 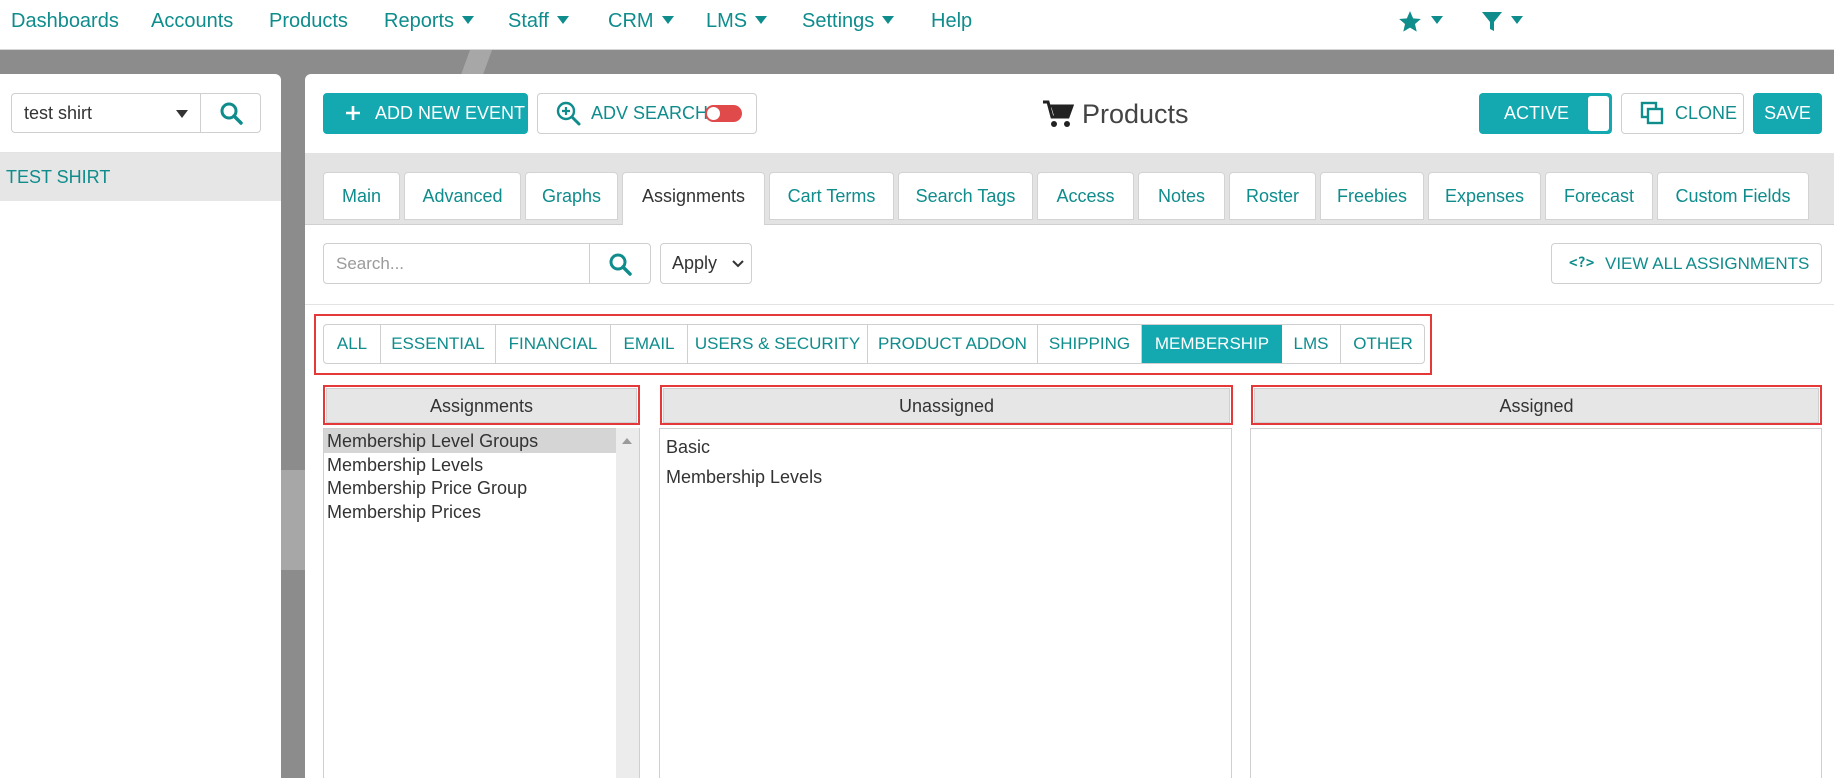 What do you see at coordinates (1410, 21) in the screenshot?
I see `star-icon` at bounding box center [1410, 21].